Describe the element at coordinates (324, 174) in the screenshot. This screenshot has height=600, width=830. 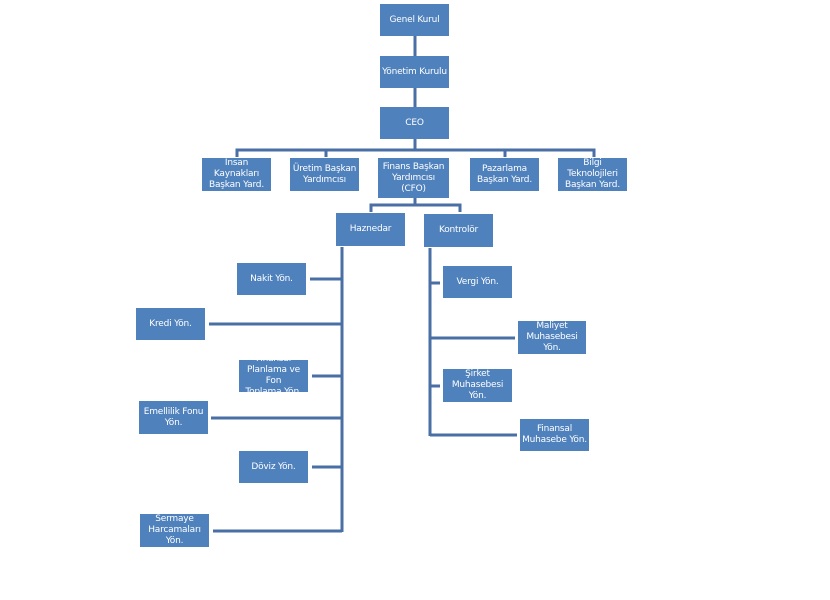
I see `node-uretim: Üretim Başkan Yardımcısı` at that location.